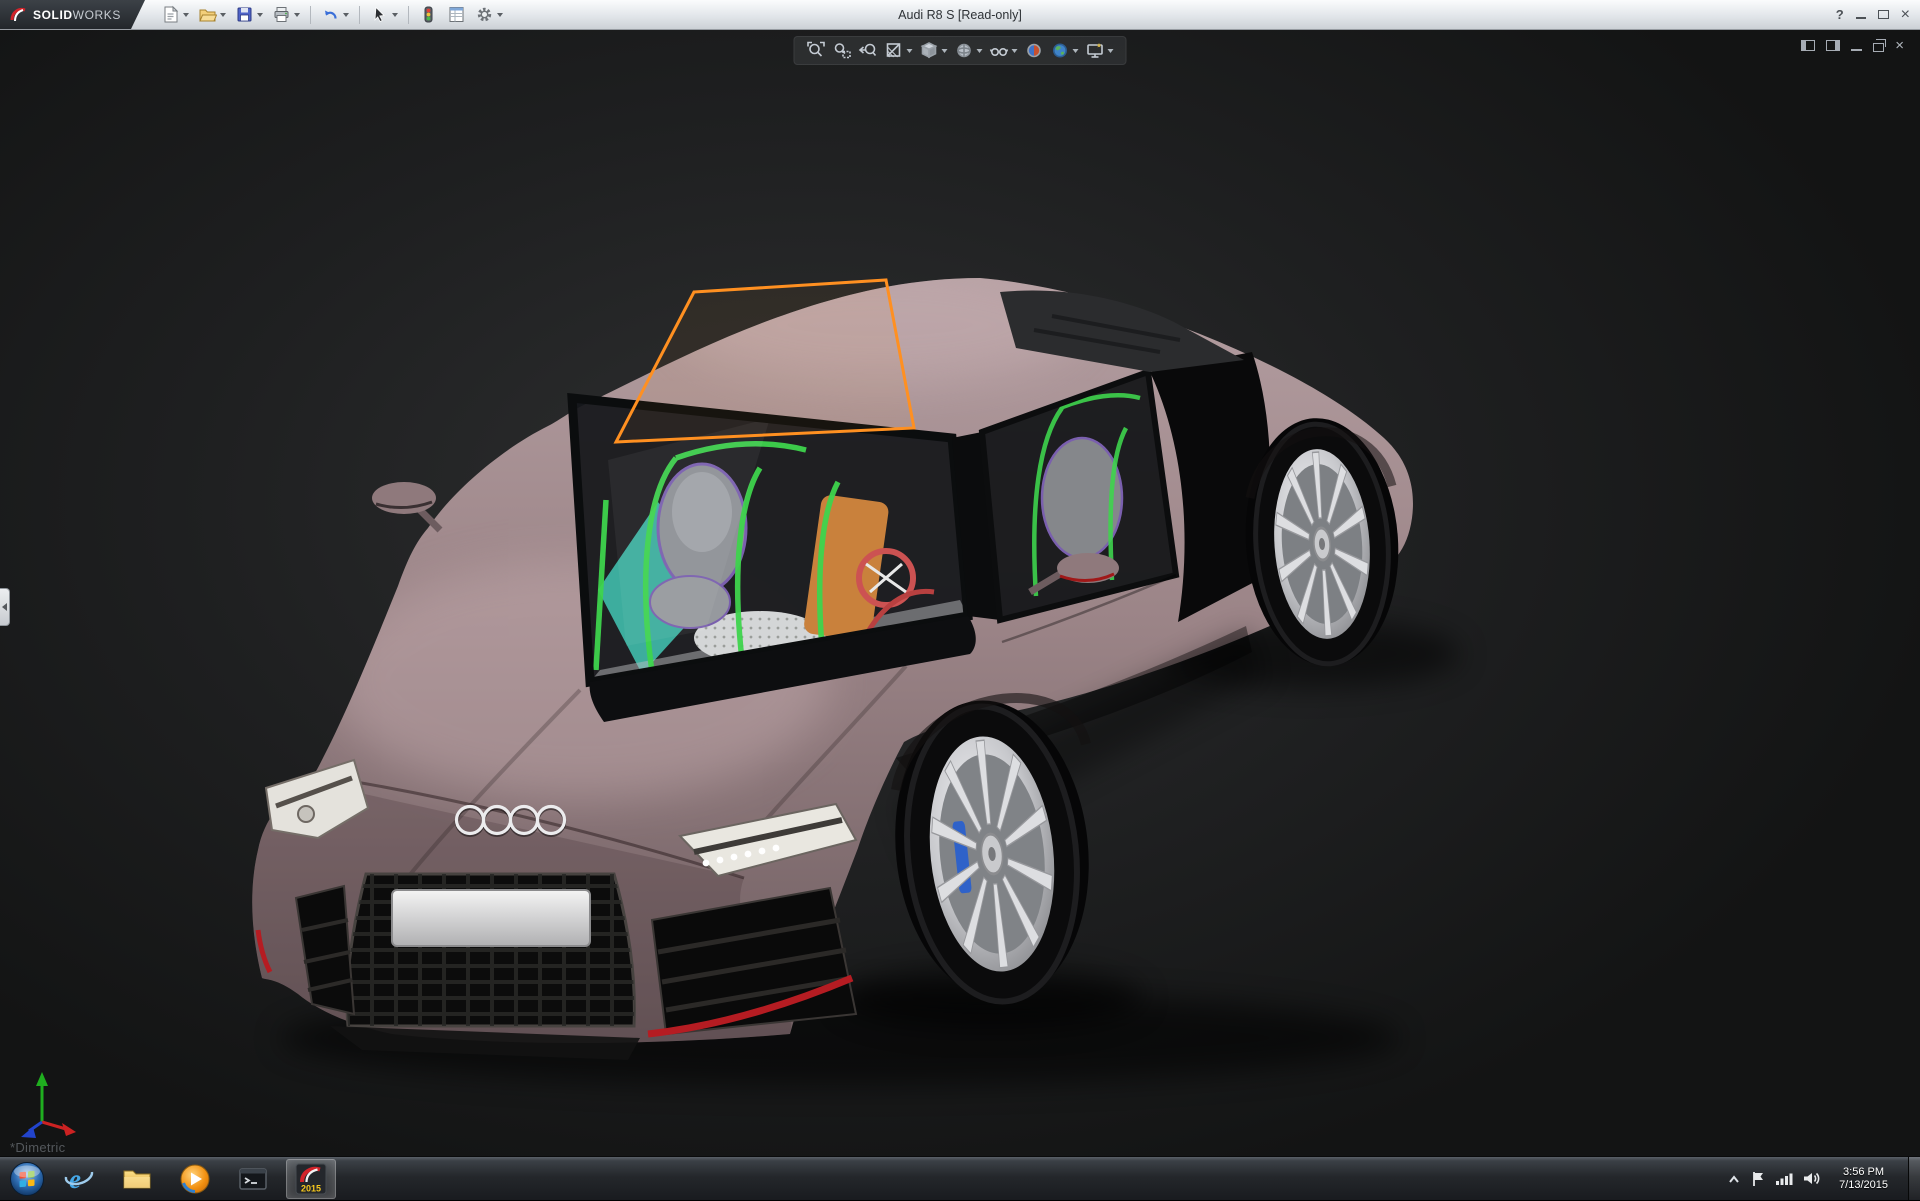 This screenshot has width=1920, height=1201. Describe the element at coordinates (207, 14) in the screenshot. I see `open-folder-icon` at that location.